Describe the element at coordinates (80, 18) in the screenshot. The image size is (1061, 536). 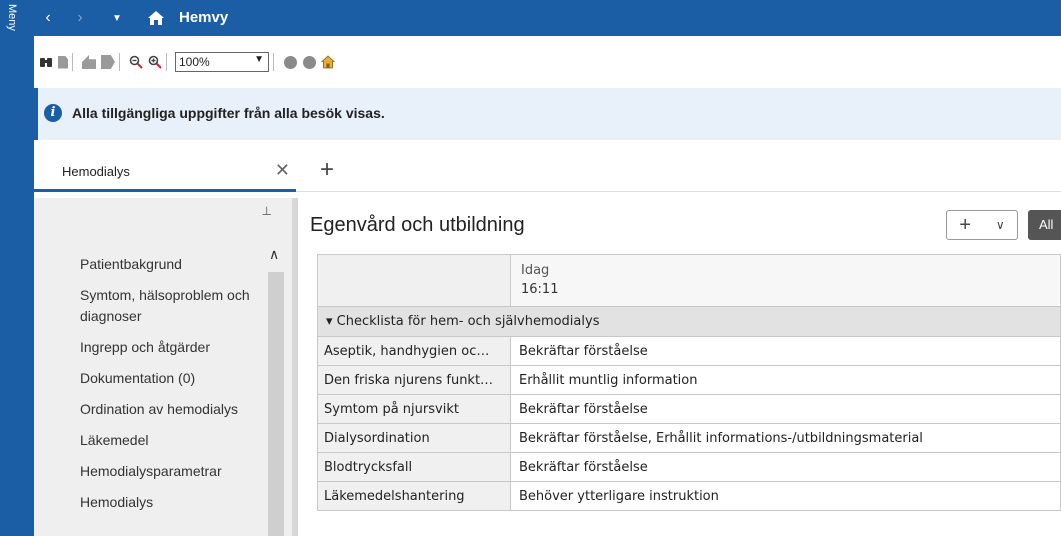
I see `forward-button: ›` at that location.